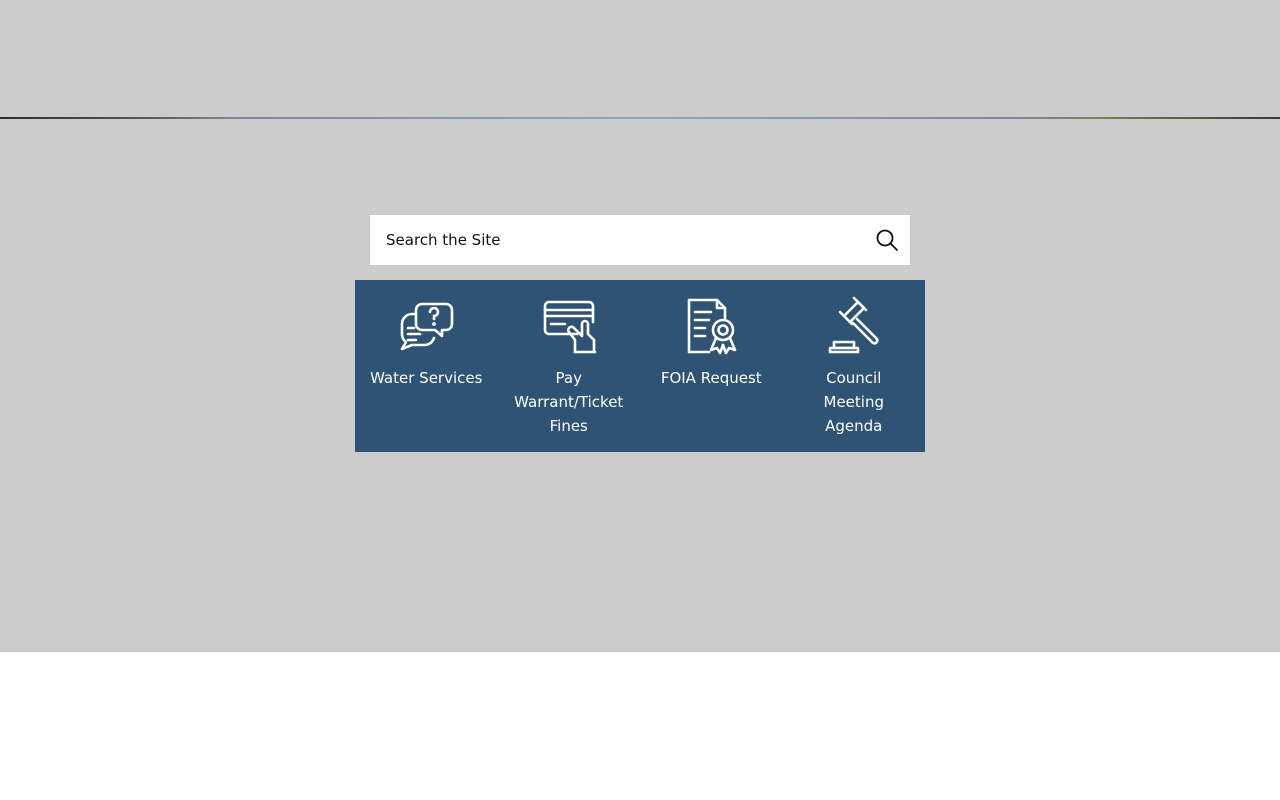  I want to click on search-input, so click(610, 240).